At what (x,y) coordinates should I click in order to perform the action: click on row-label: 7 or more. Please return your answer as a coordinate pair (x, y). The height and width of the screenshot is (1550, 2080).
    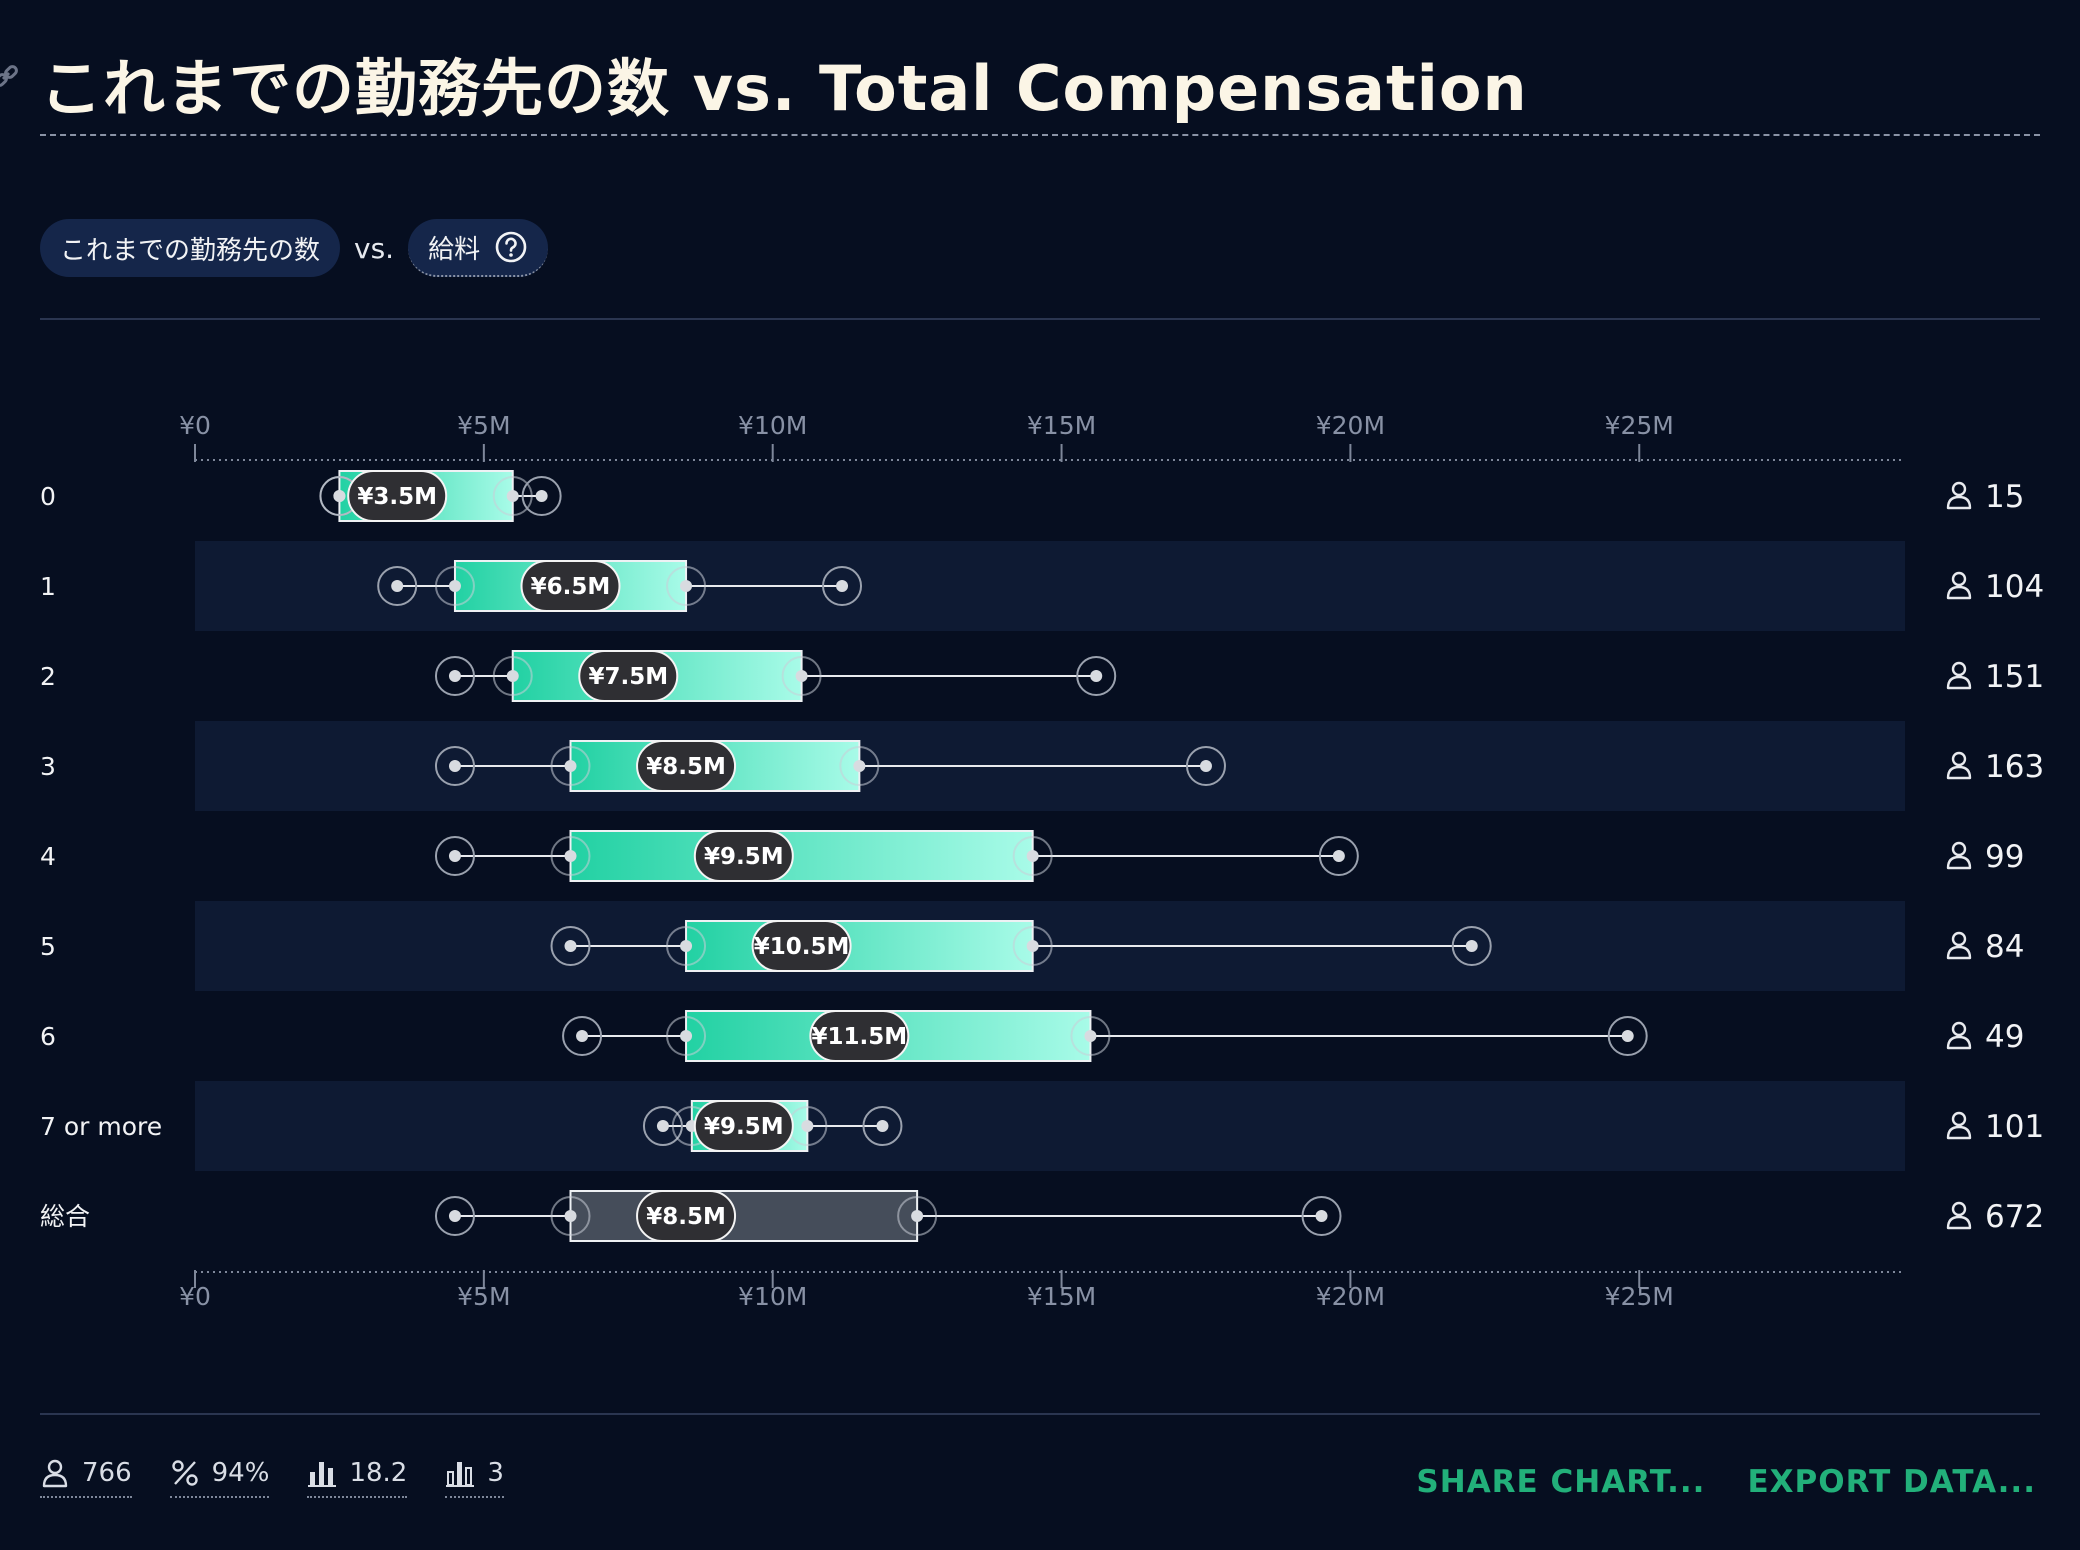
    Looking at the image, I should click on (101, 1126).